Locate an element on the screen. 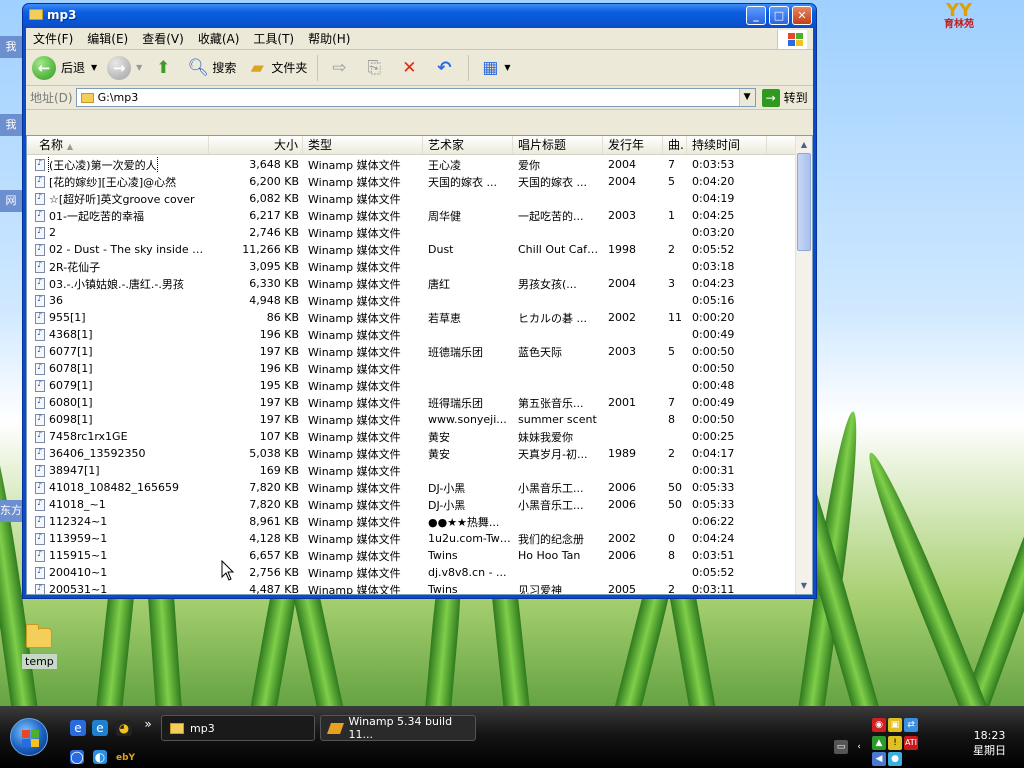 The height and width of the screenshot is (768, 1024). vertical-scrollbar: ▲ ▼ is located at coordinates (803, 365).